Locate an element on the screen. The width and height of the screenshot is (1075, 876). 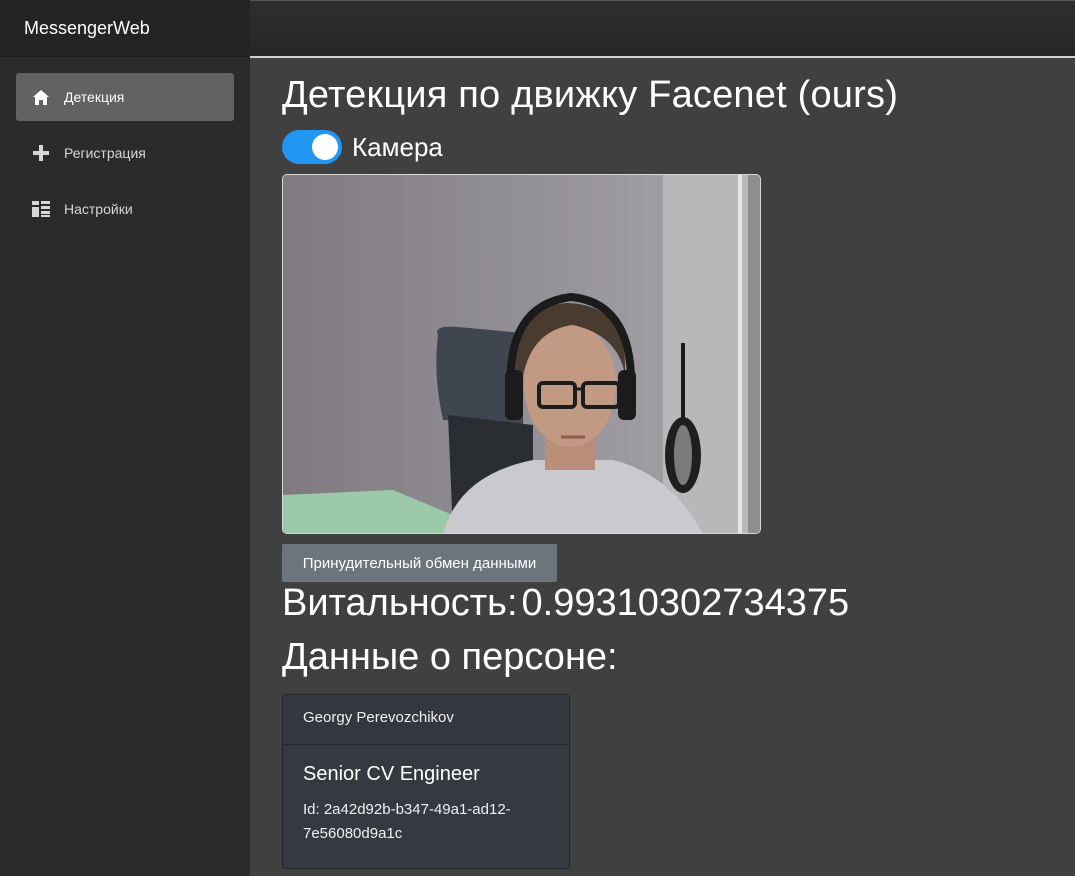
dashboard-icon is located at coordinates (41, 209).